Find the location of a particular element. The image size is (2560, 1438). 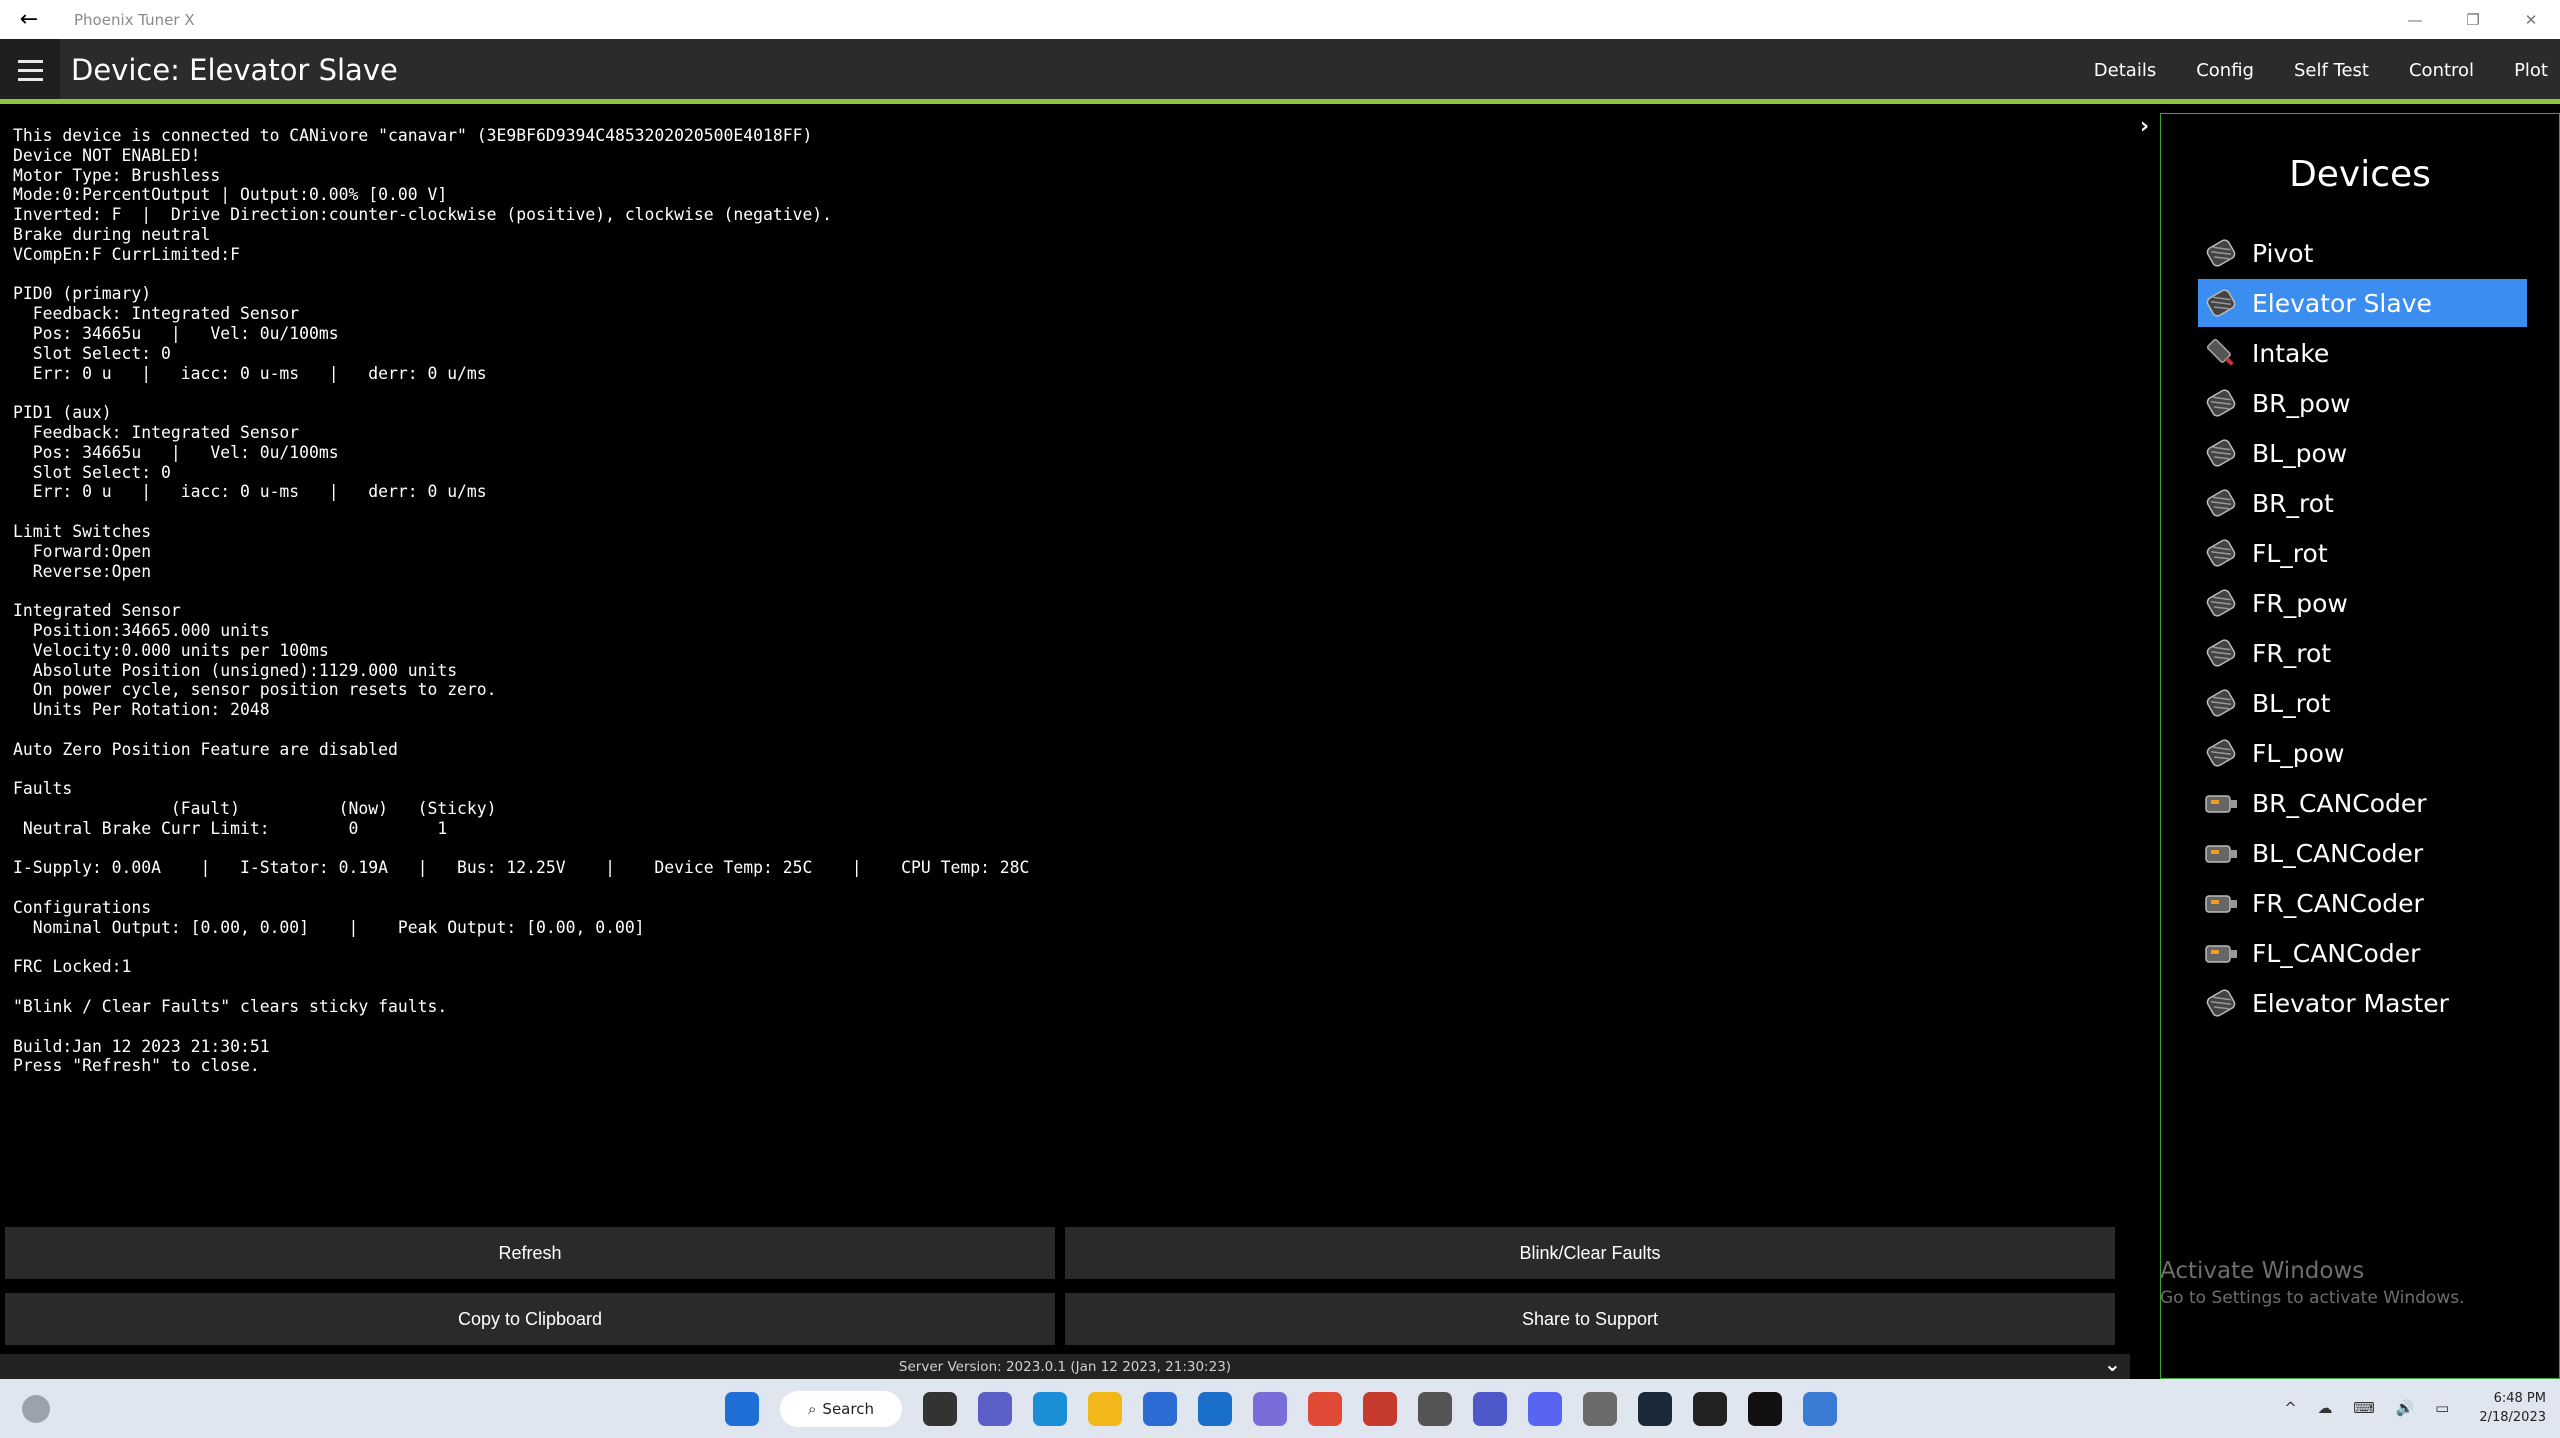

window-title: Phoenix Tuner X is located at coordinates (134, 19).